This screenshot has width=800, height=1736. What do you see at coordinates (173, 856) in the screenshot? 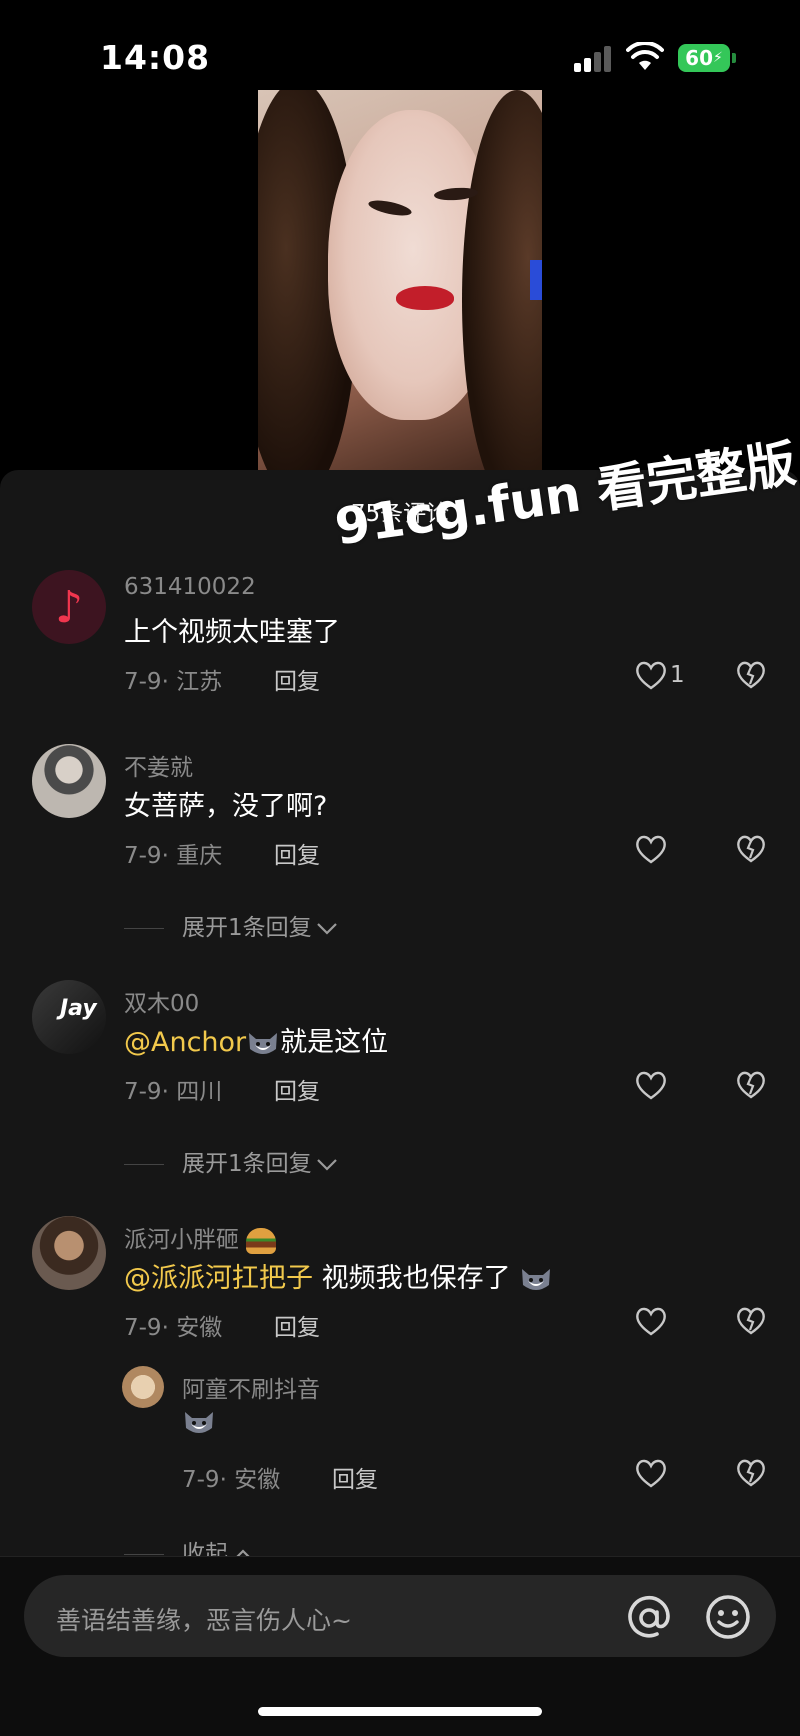
I see `comment-meta: 7-9· 重庆` at bounding box center [173, 856].